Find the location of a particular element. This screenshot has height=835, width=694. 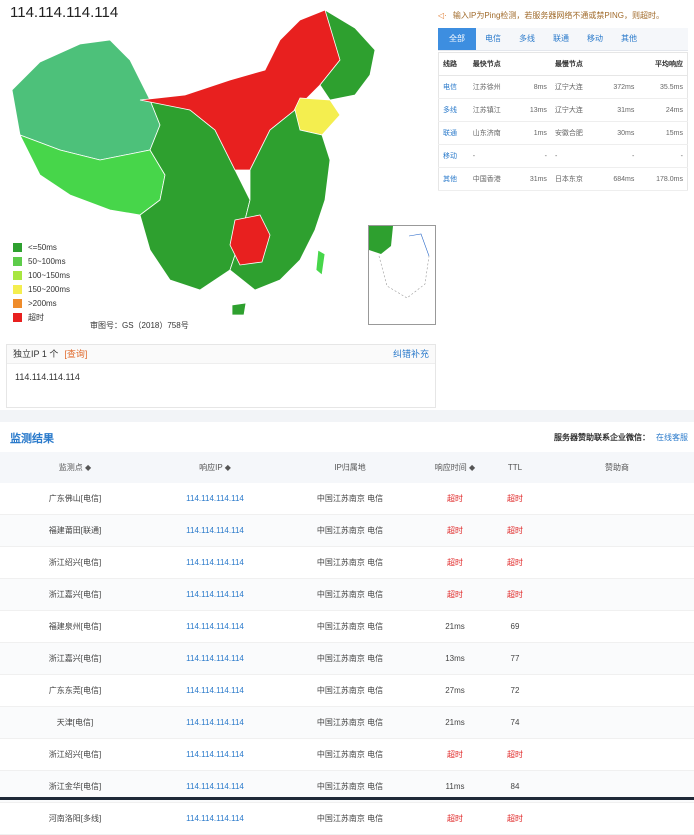

legend-label: 50~100ms is located at coordinates (47, 261).